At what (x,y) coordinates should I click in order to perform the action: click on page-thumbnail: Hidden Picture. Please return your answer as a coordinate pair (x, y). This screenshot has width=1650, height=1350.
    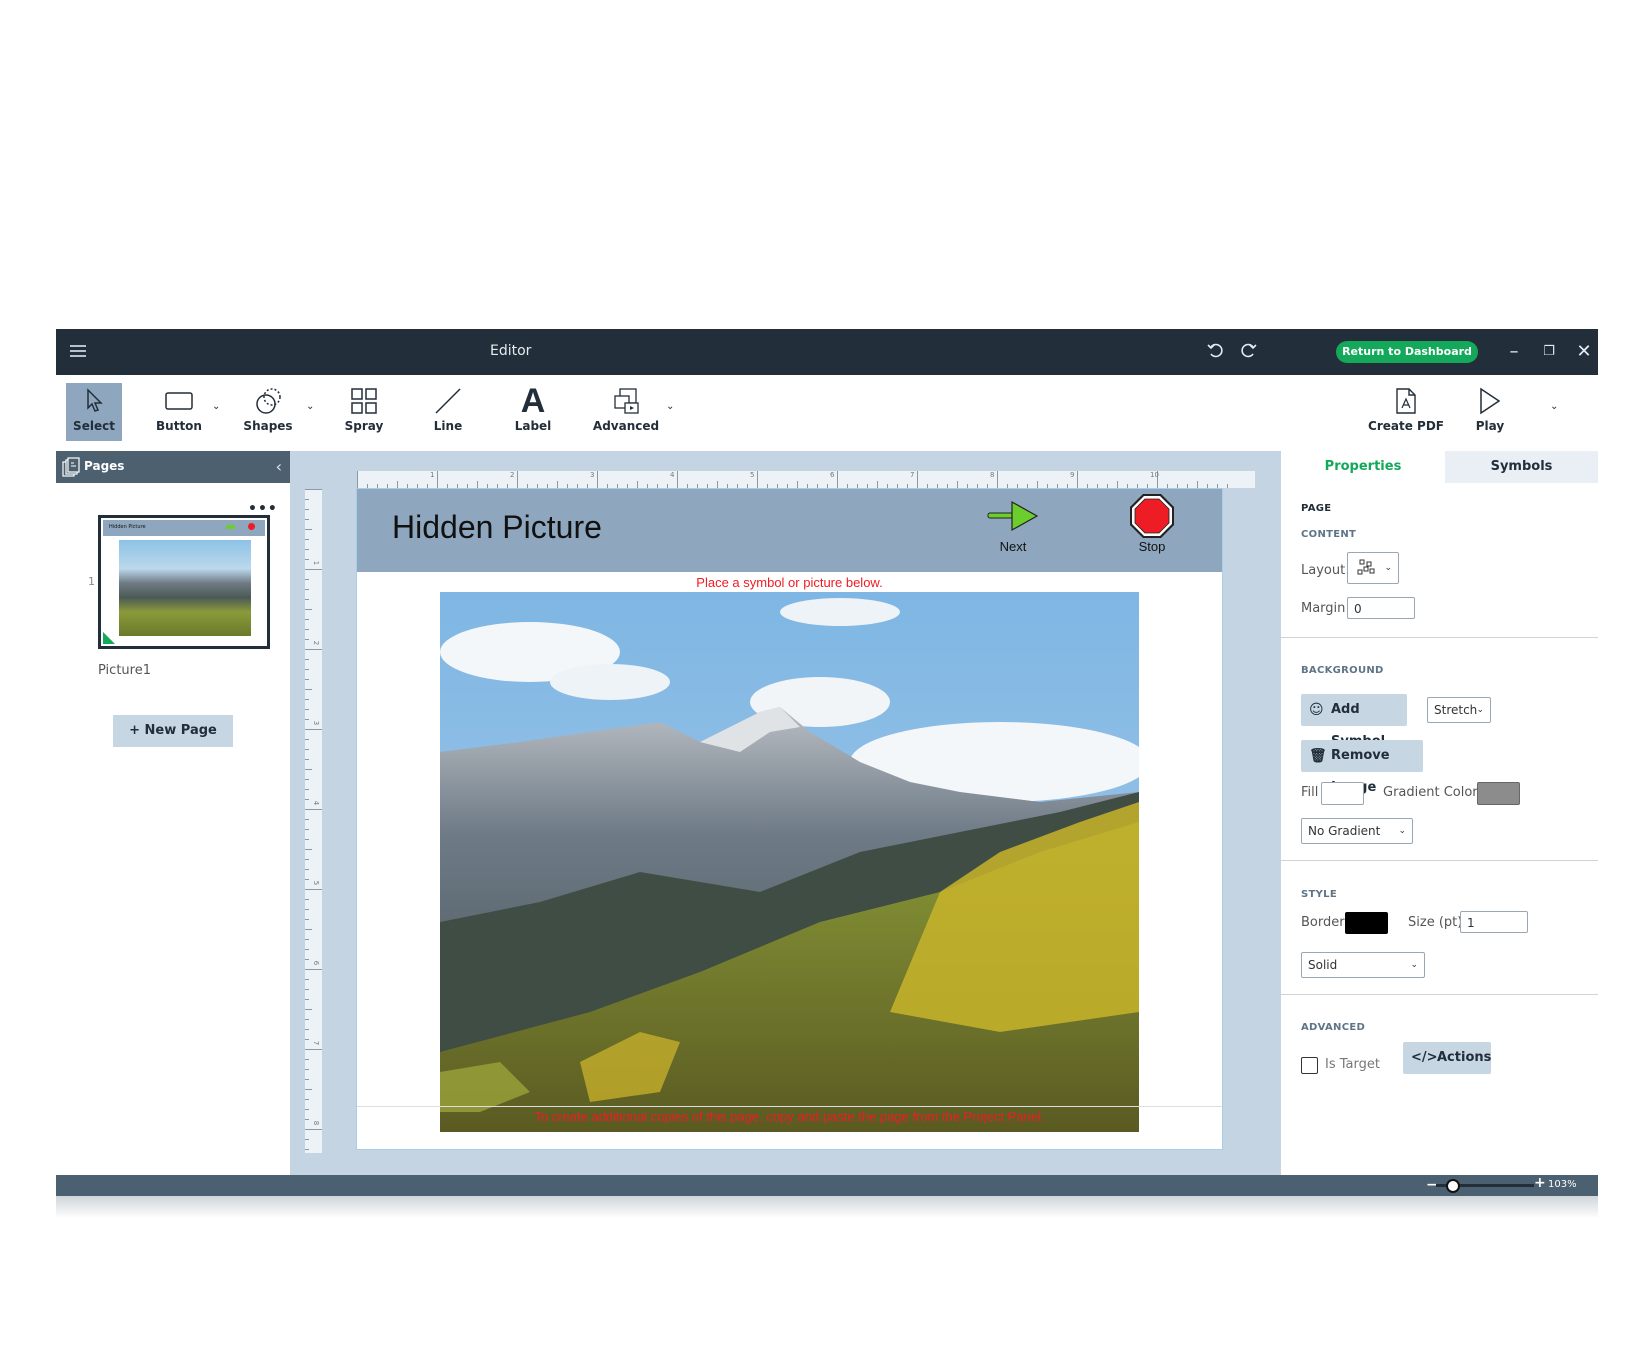
    Looking at the image, I should click on (184, 582).